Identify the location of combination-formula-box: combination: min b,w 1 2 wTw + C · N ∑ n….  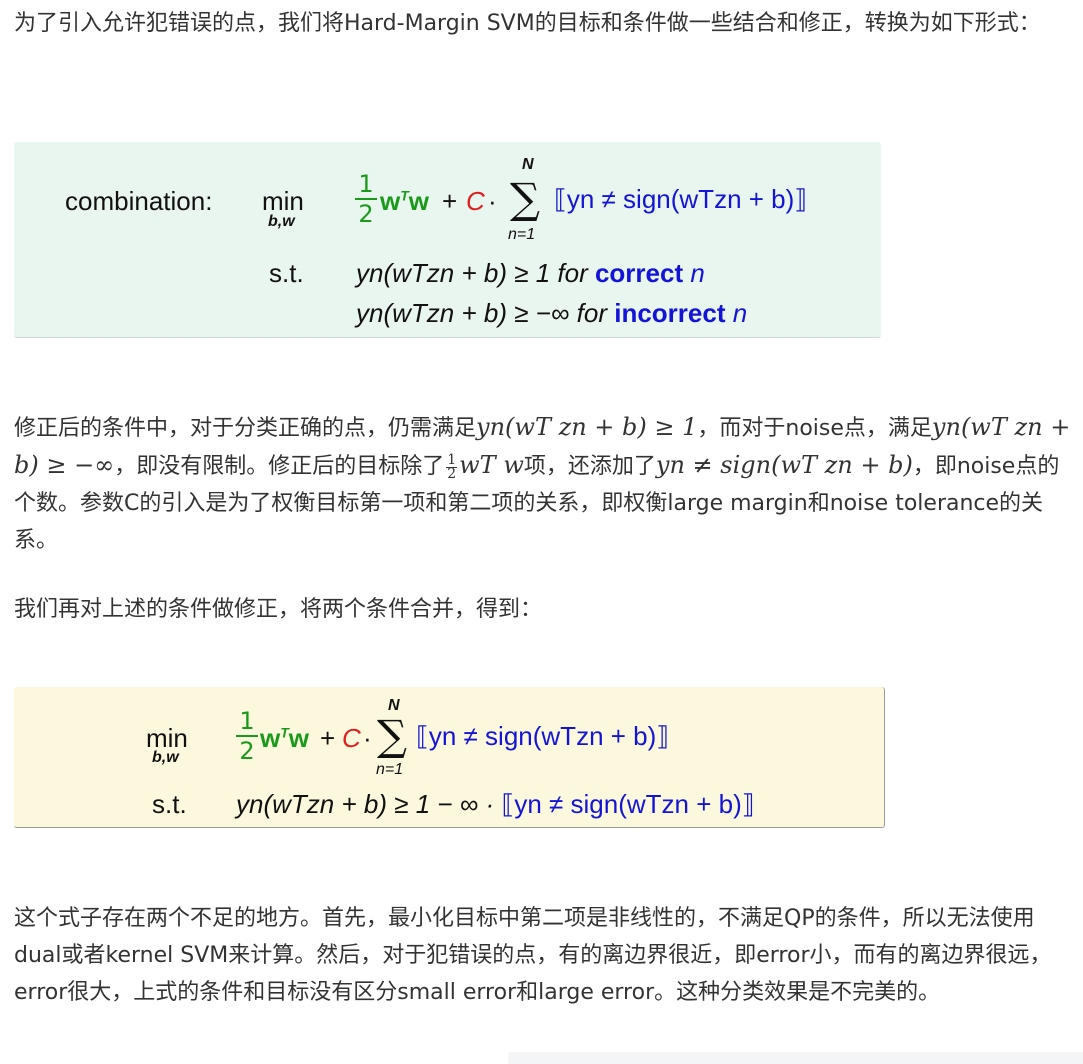
(447, 240).